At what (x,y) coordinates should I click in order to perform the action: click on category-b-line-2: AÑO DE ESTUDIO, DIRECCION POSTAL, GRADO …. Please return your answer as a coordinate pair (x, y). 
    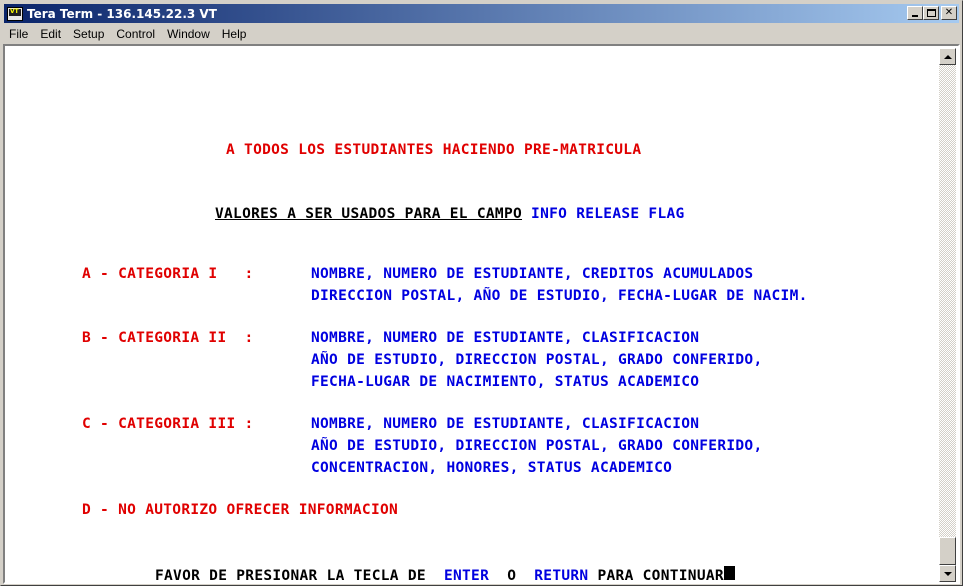
    Looking at the image, I should click on (537, 360).